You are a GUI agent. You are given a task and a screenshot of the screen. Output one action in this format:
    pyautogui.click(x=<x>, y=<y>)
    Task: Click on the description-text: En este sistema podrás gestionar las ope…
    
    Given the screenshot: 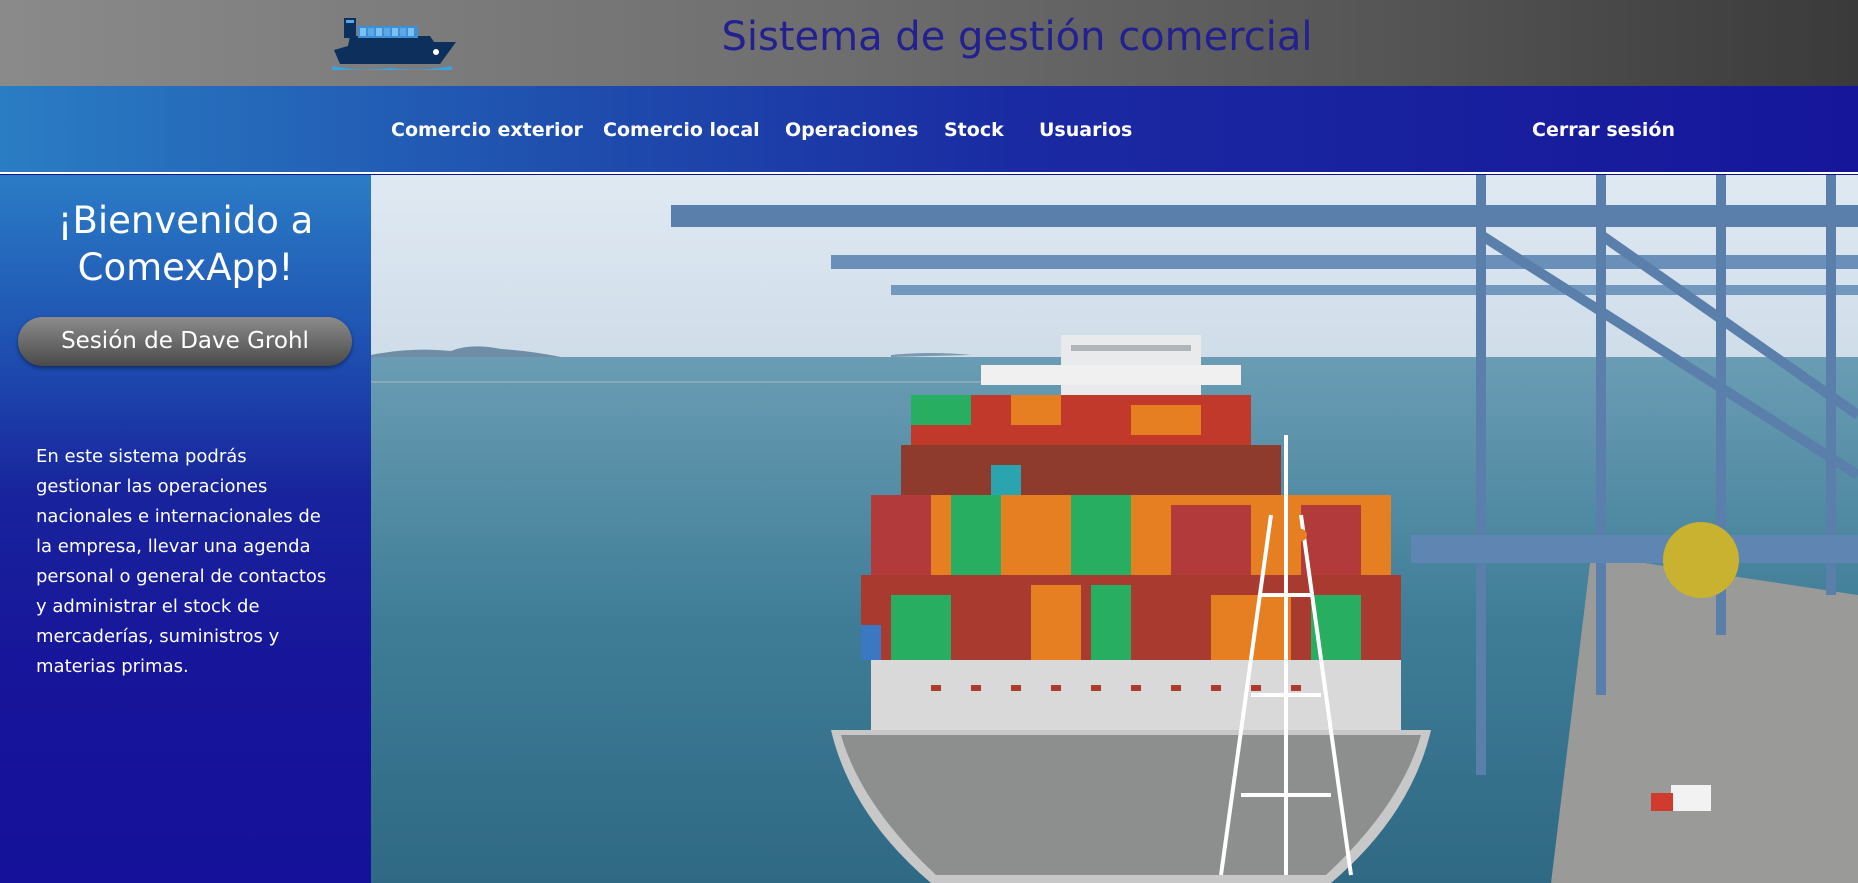 What is the action you would take?
    pyautogui.click(x=181, y=561)
    